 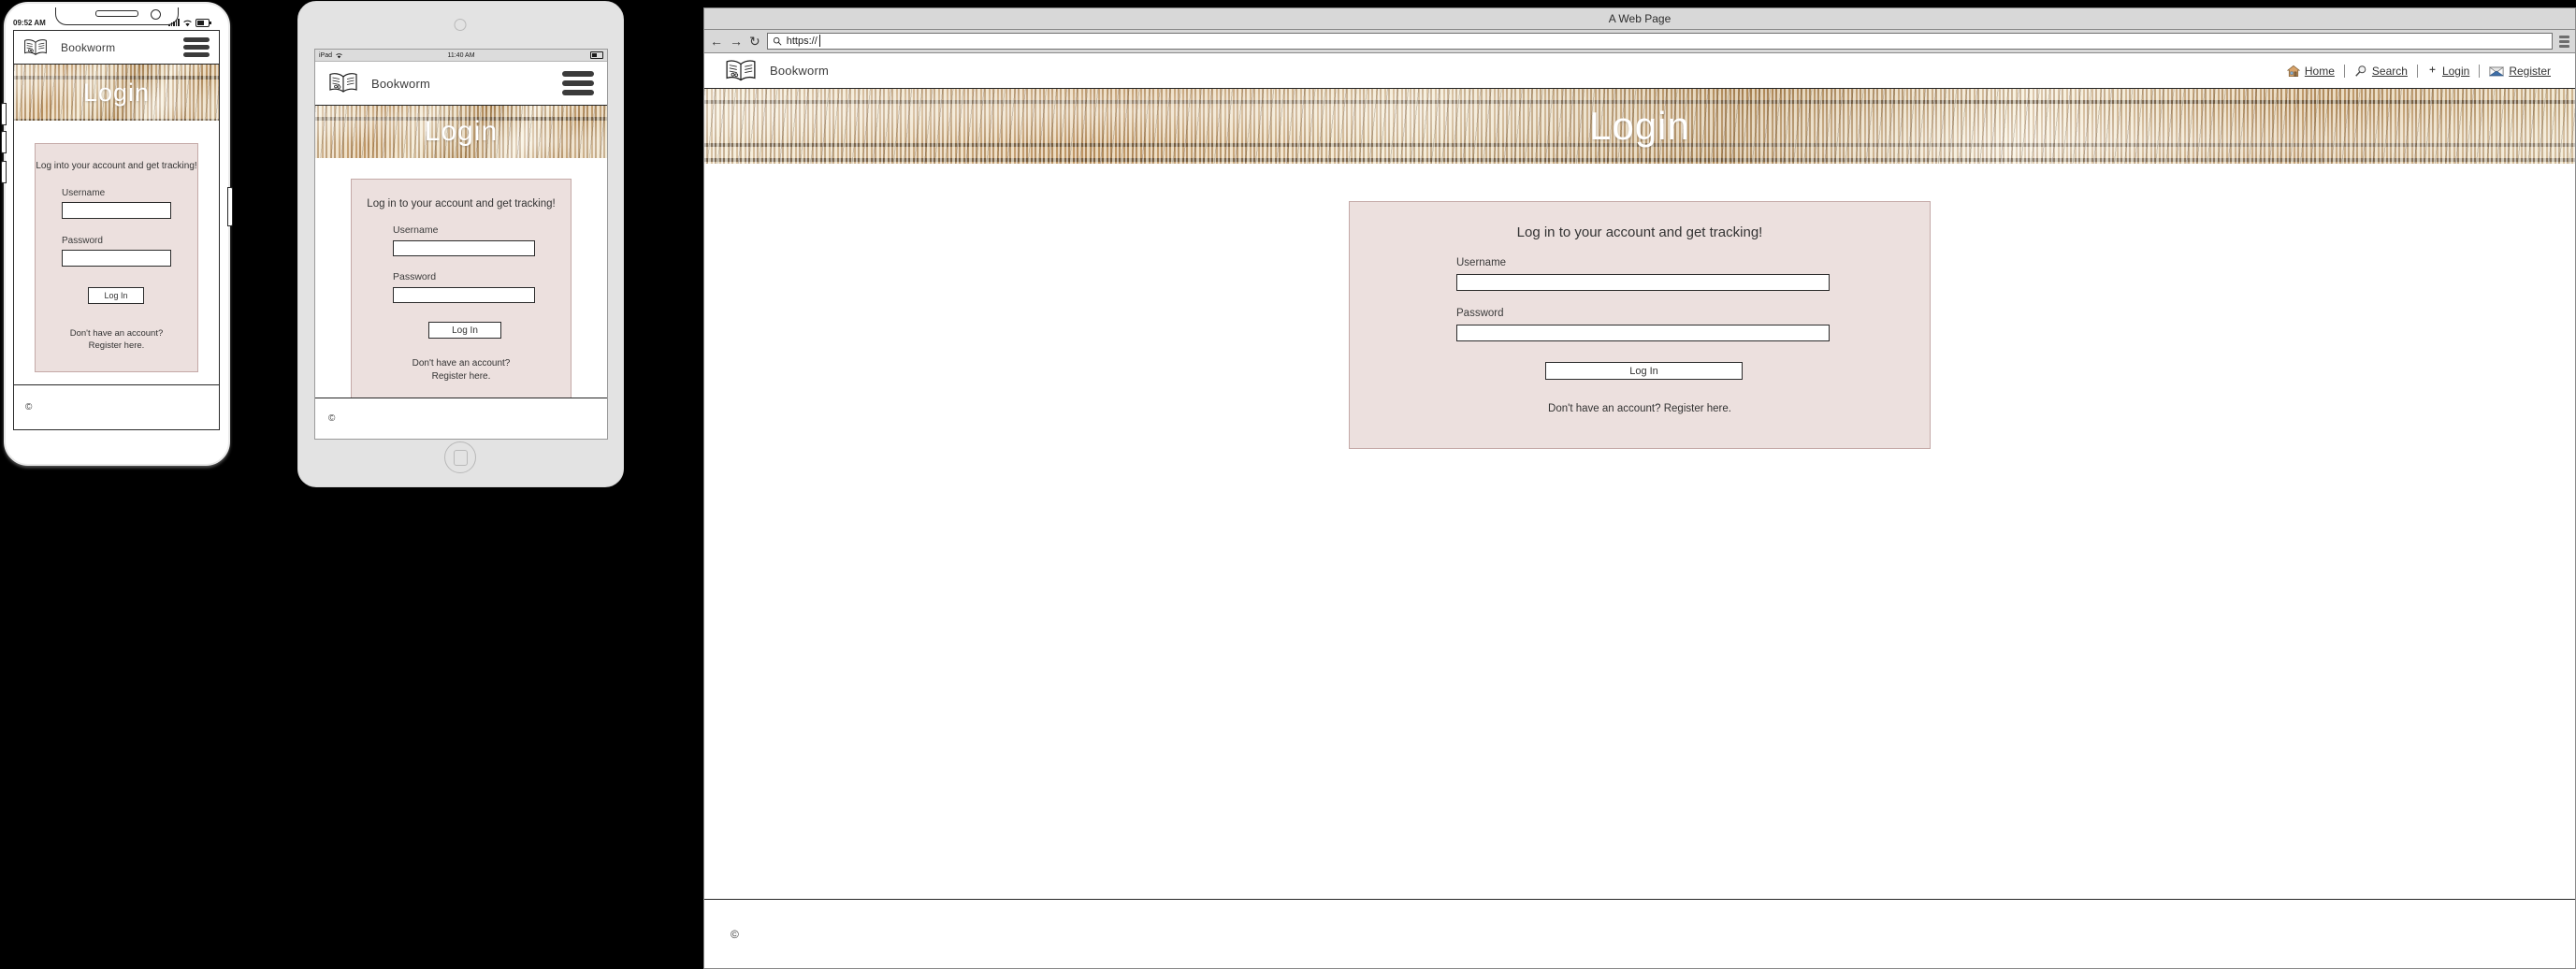 I want to click on tablet-home-button, so click(x=460, y=457).